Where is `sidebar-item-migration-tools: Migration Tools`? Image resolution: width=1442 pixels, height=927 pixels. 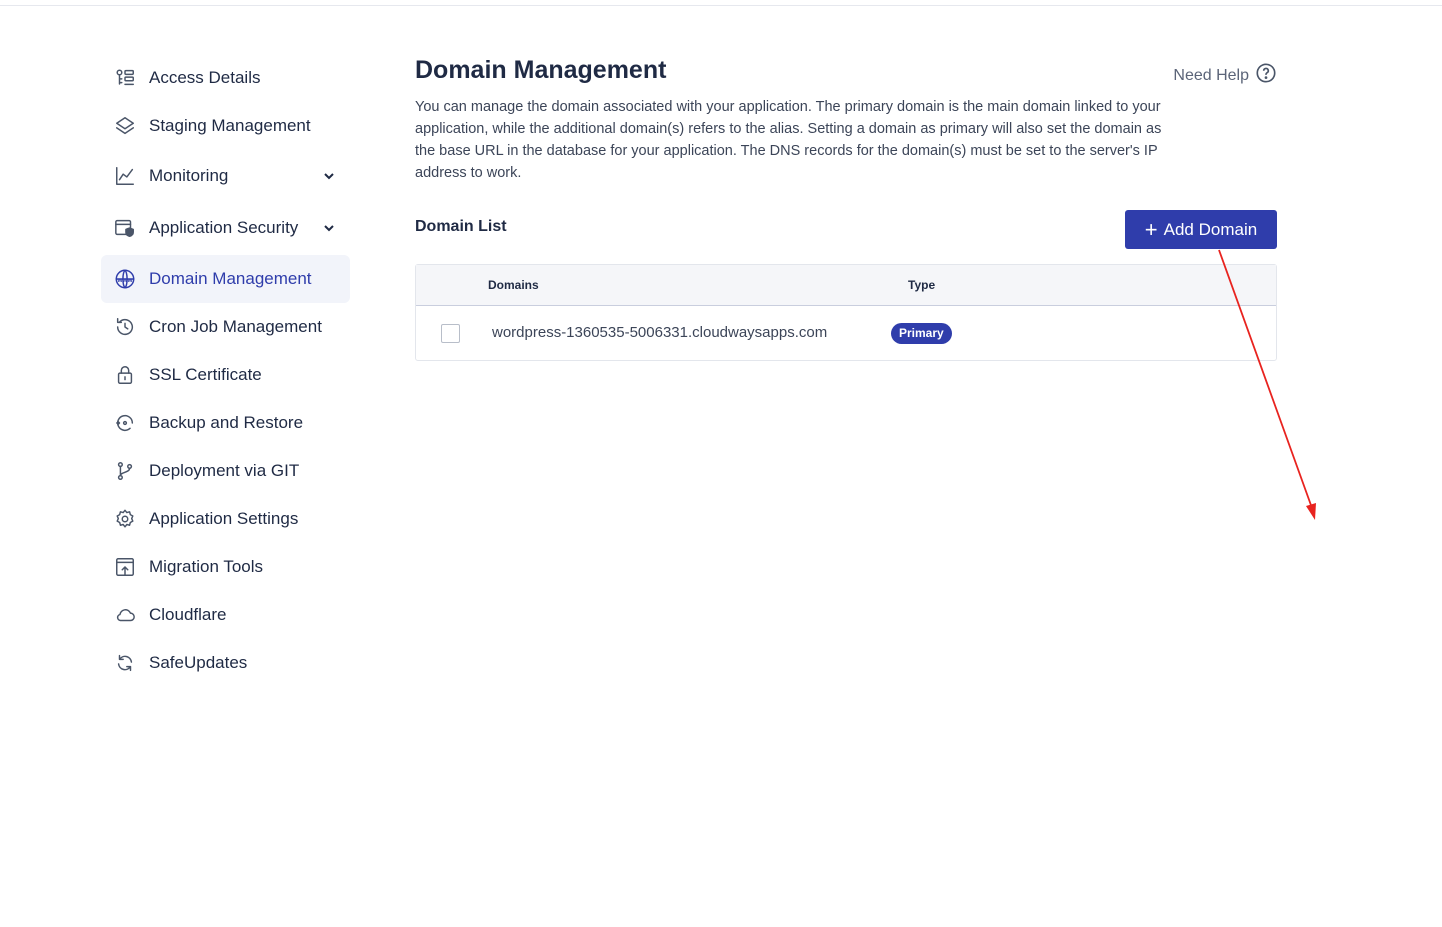
sidebar-item-migration-tools: Migration Tools is located at coordinates (225, 567).